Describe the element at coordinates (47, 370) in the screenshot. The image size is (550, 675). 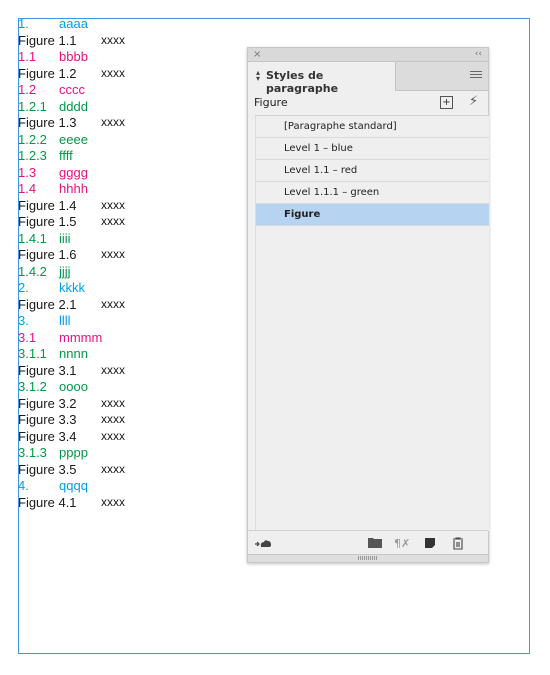
I see `figure-label: Figure 3.1` at that location.